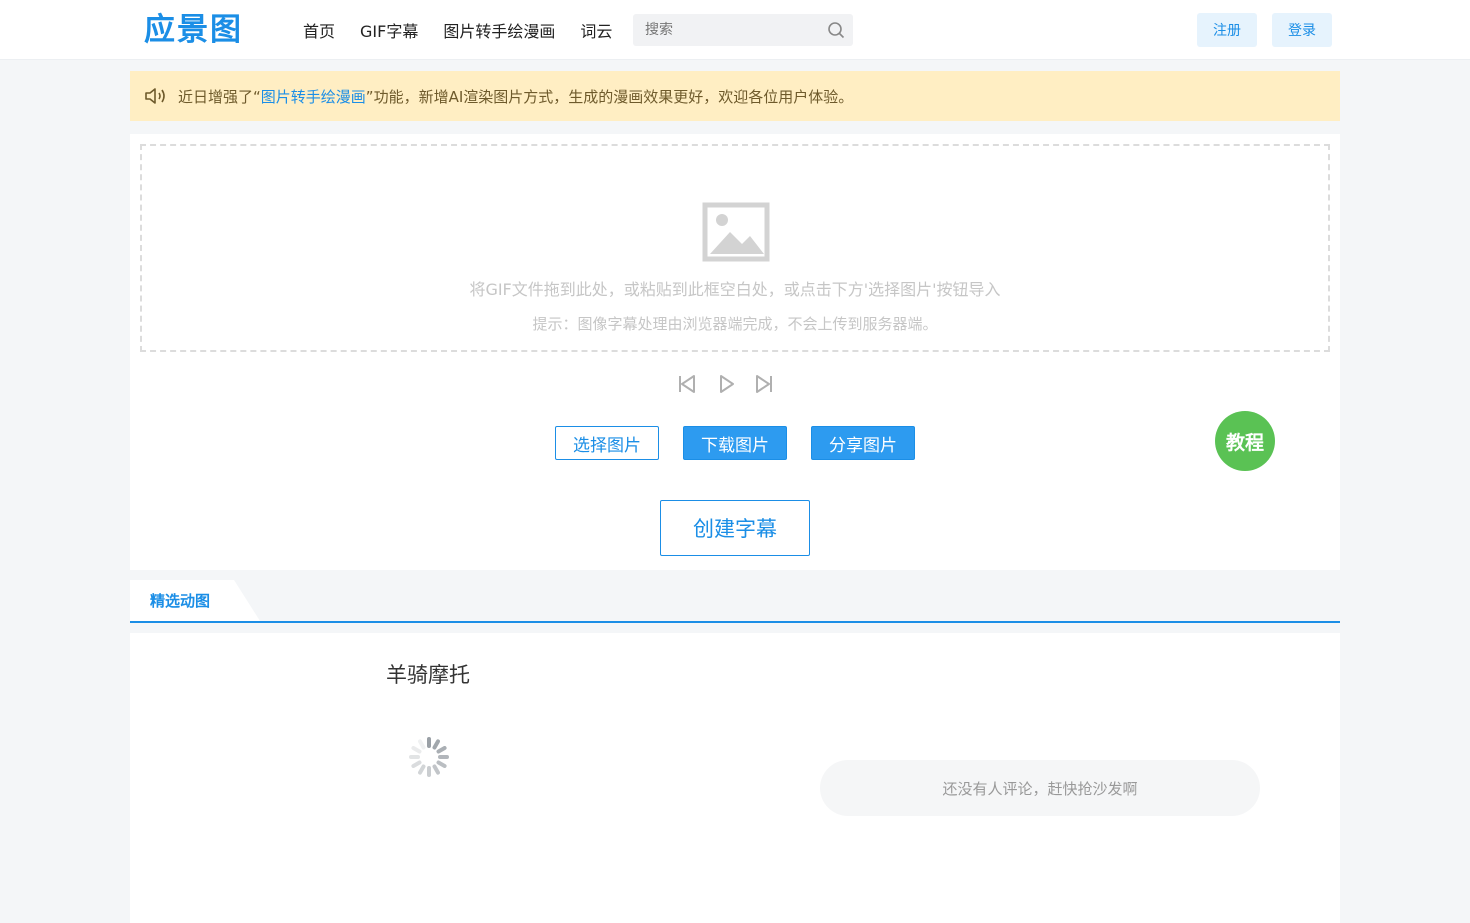 This screenshot has width=1470, height=923. What do you see at coordinates (195, 600) in the screenshot?
I see `tab-featured-gifs: 精选动图` at bounding box center [195, 600].